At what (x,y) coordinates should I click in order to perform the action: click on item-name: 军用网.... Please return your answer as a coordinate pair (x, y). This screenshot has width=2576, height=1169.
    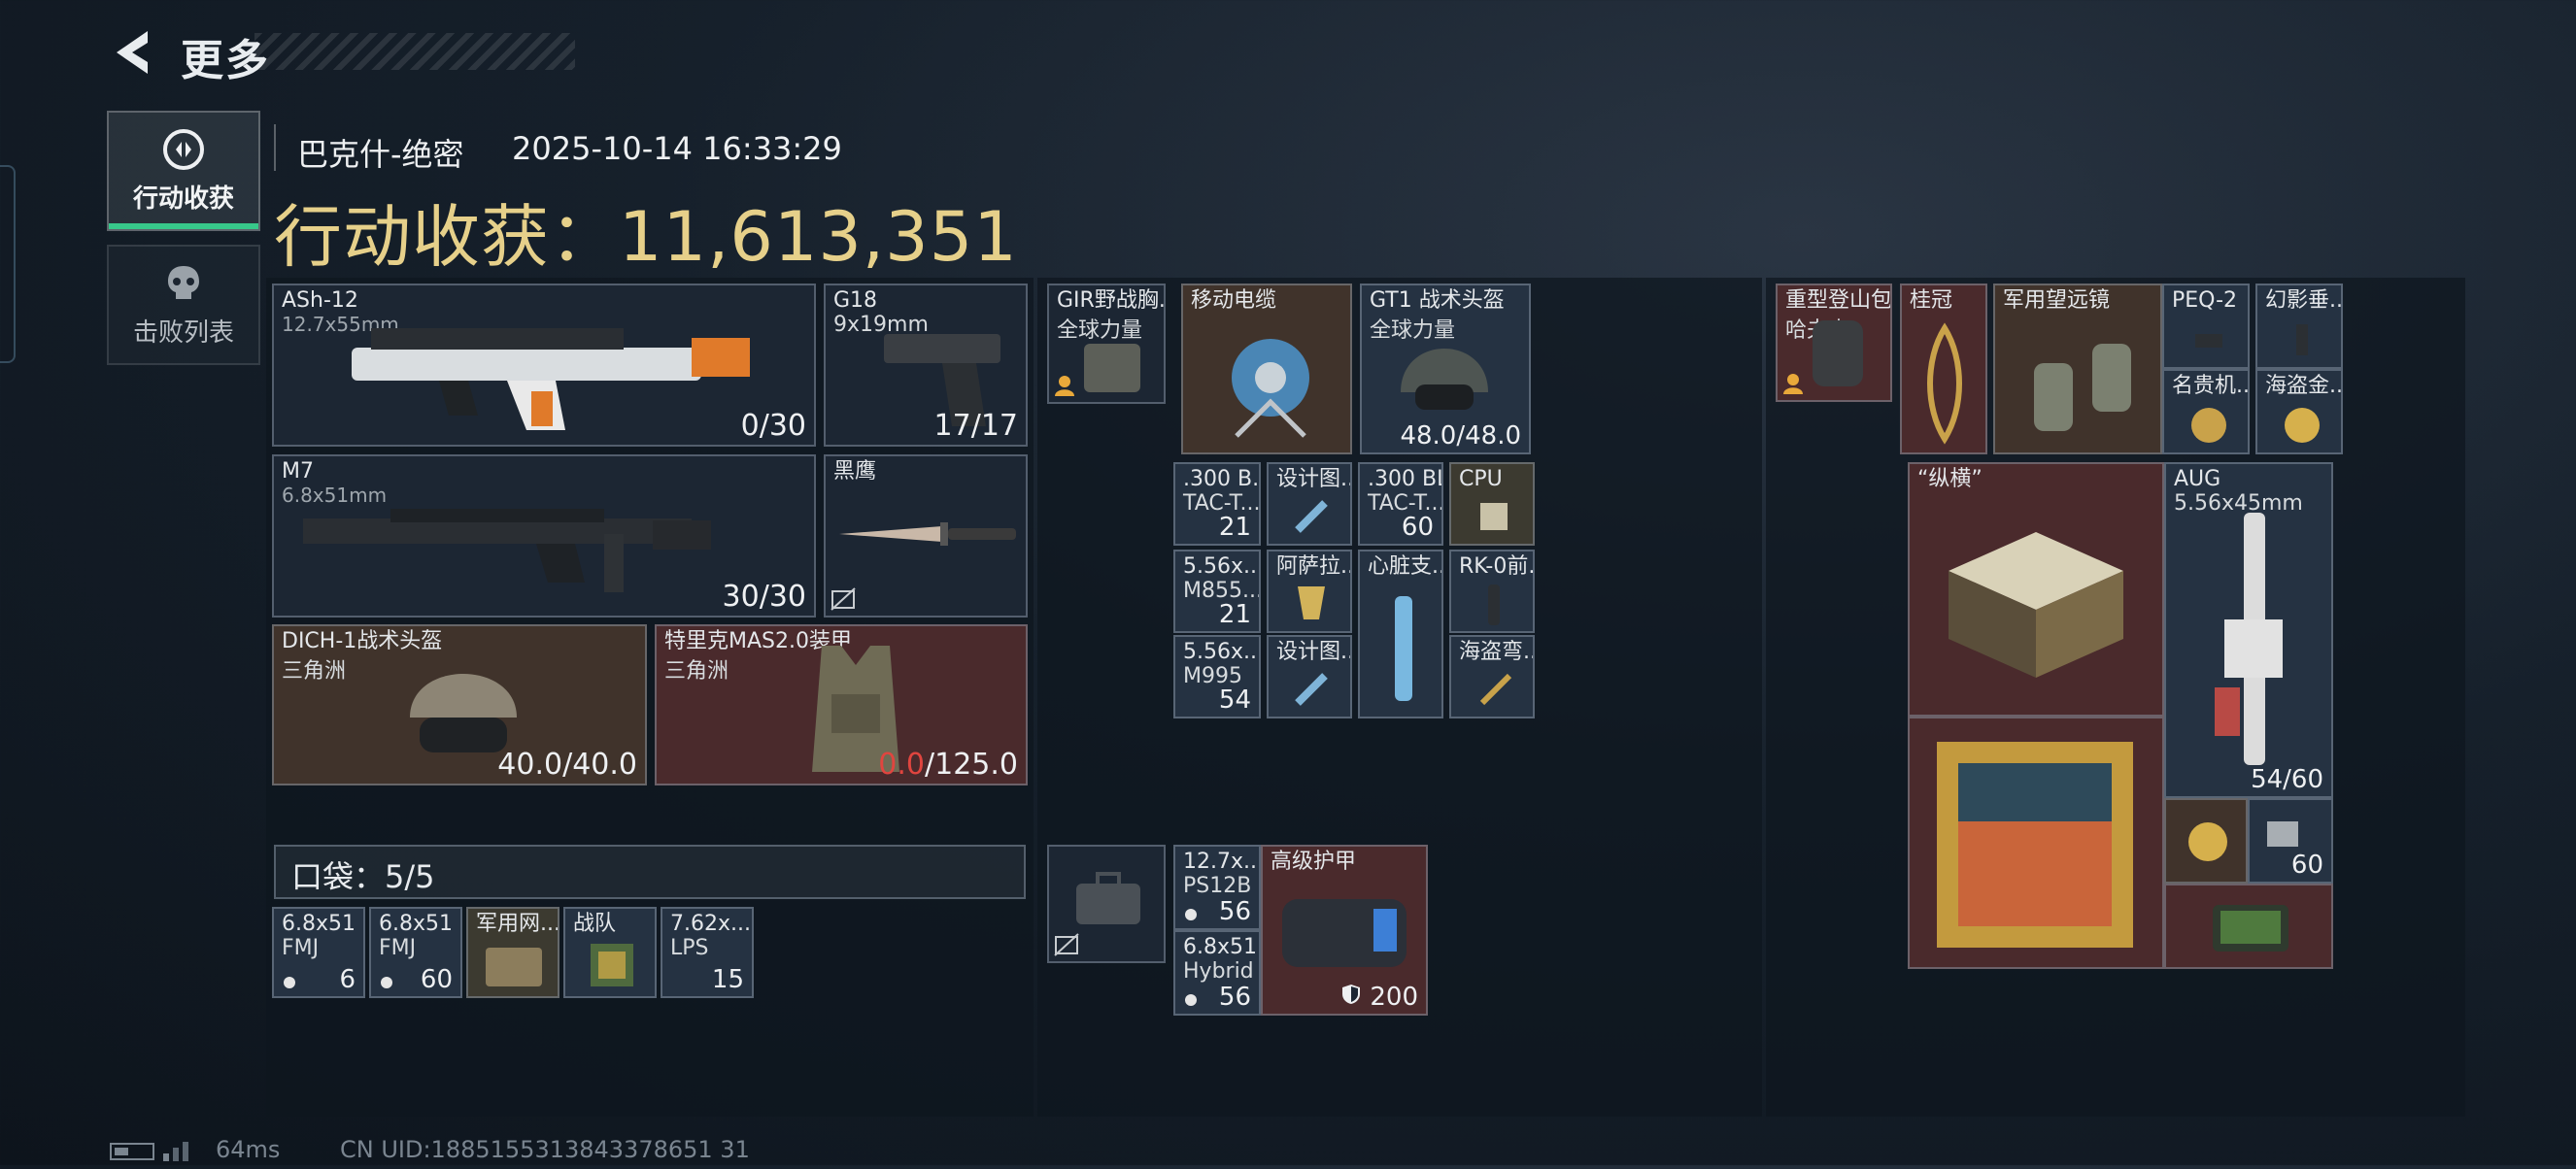
    Looking at the image, I should click on (517, 924).